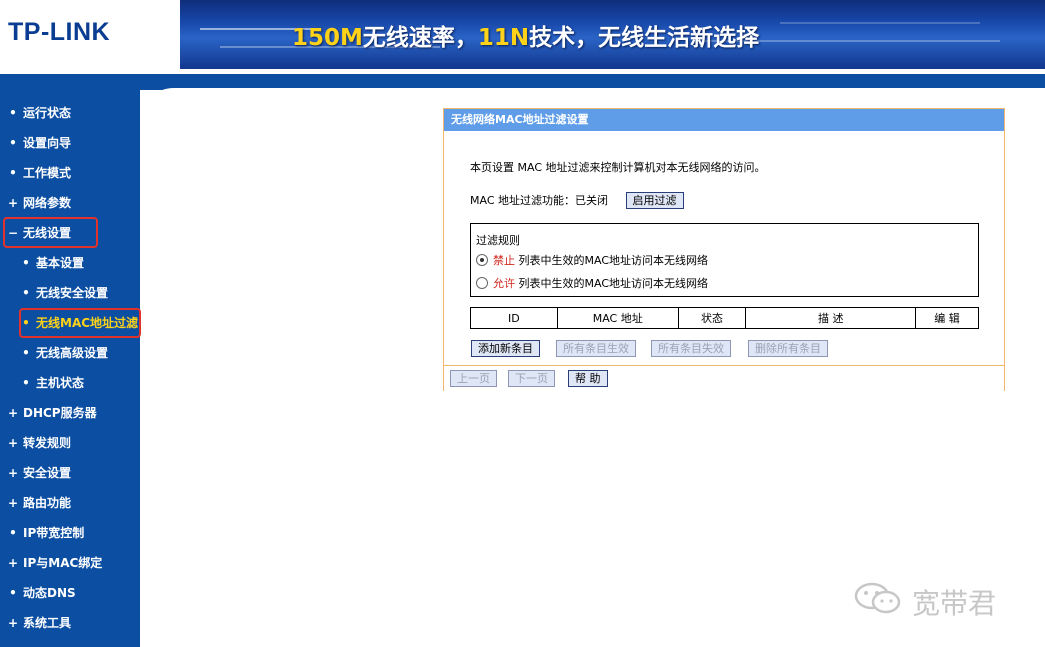 This screenshot has height=647, width=1045. What do you see at coordinates (60, 383) in the screenshot?
I see `sidebar-item-label: 主机状态` at bounding box center [60, 383].